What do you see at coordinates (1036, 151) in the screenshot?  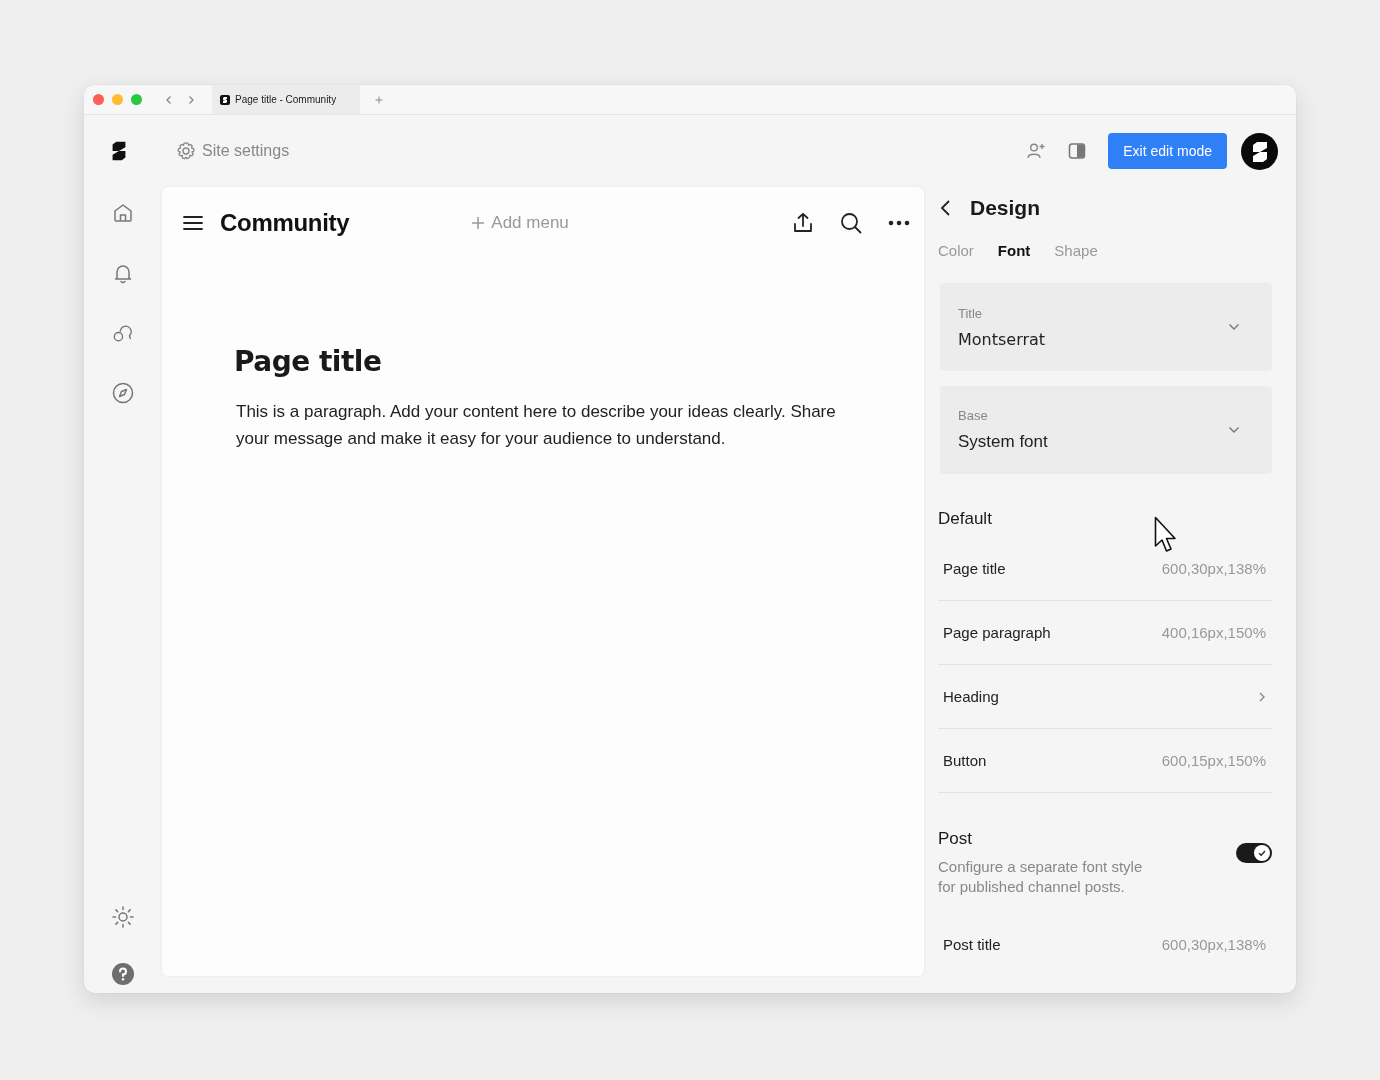 I see `add-user-icon` at bounding box center [1036, 151].